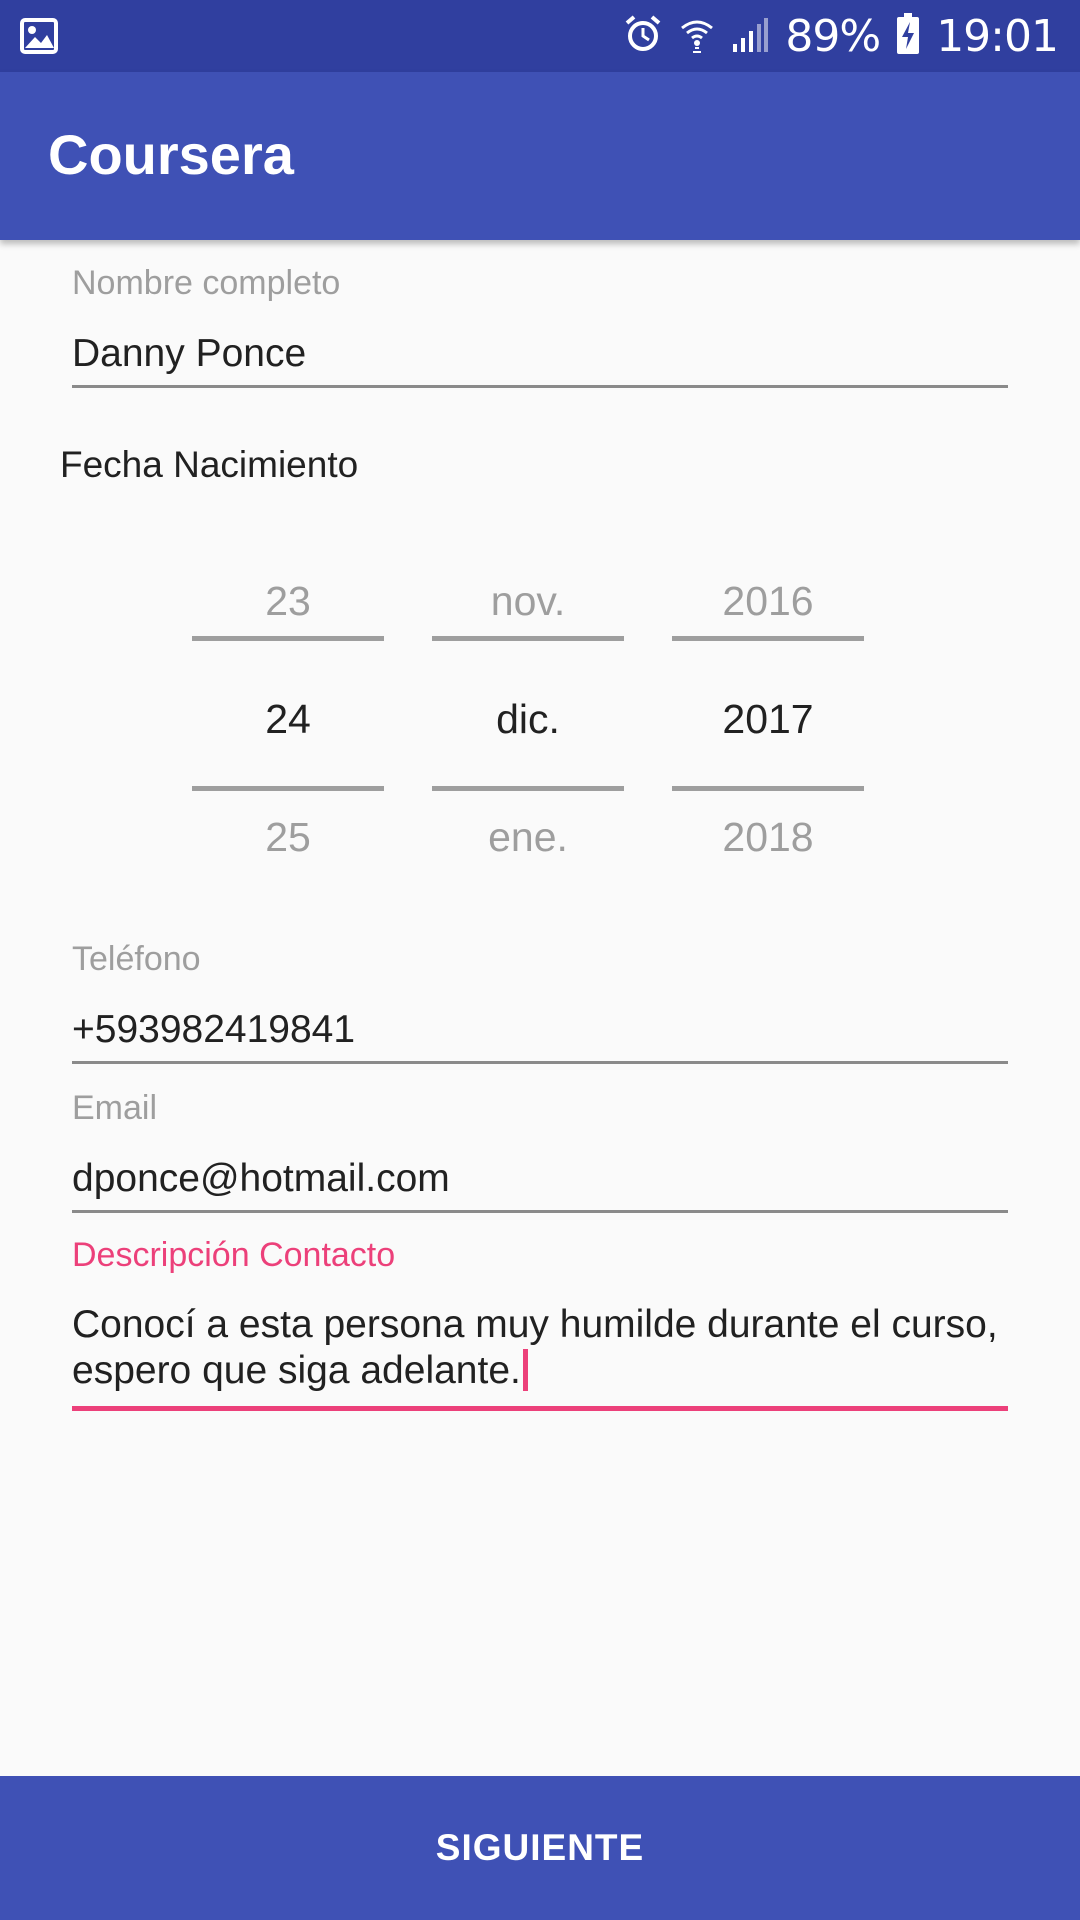  What do you see at coordinates (528, 788) in the screenshot?
I see `month-divider-bottom` at bounding box center [528, 788].